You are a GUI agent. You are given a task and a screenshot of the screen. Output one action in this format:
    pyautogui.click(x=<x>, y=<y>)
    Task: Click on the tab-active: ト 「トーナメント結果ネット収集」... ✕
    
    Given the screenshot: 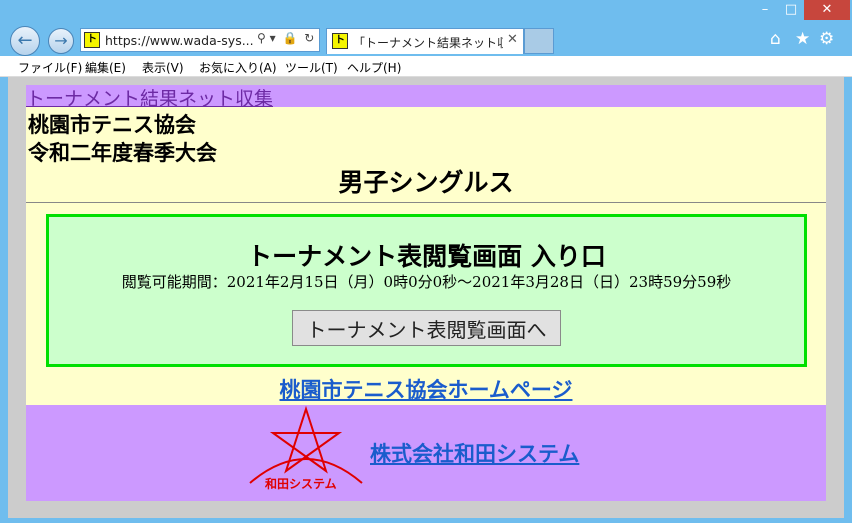 What is the action you would take?
    pyautogui.click(x=425, y=41)
    